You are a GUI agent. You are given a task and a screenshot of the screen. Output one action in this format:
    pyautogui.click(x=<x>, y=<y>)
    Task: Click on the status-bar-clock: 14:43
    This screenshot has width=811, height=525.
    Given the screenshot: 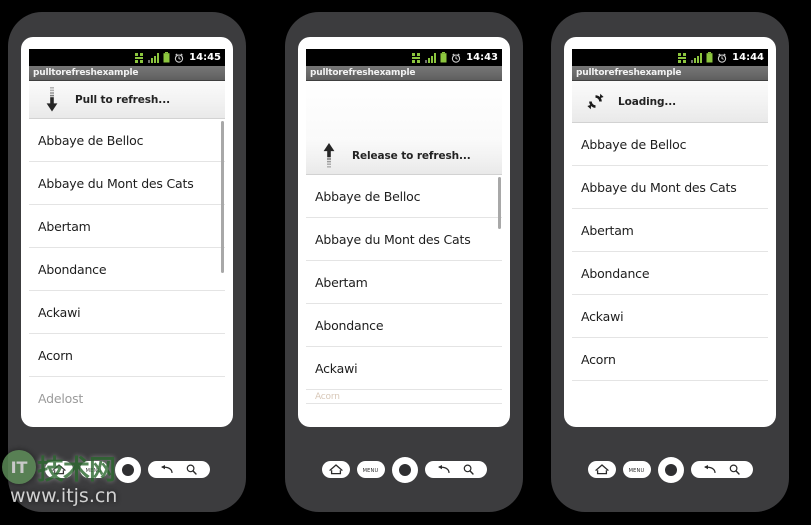 What is the action you would take?
    pyautogui.click(x=482, y=57)
    